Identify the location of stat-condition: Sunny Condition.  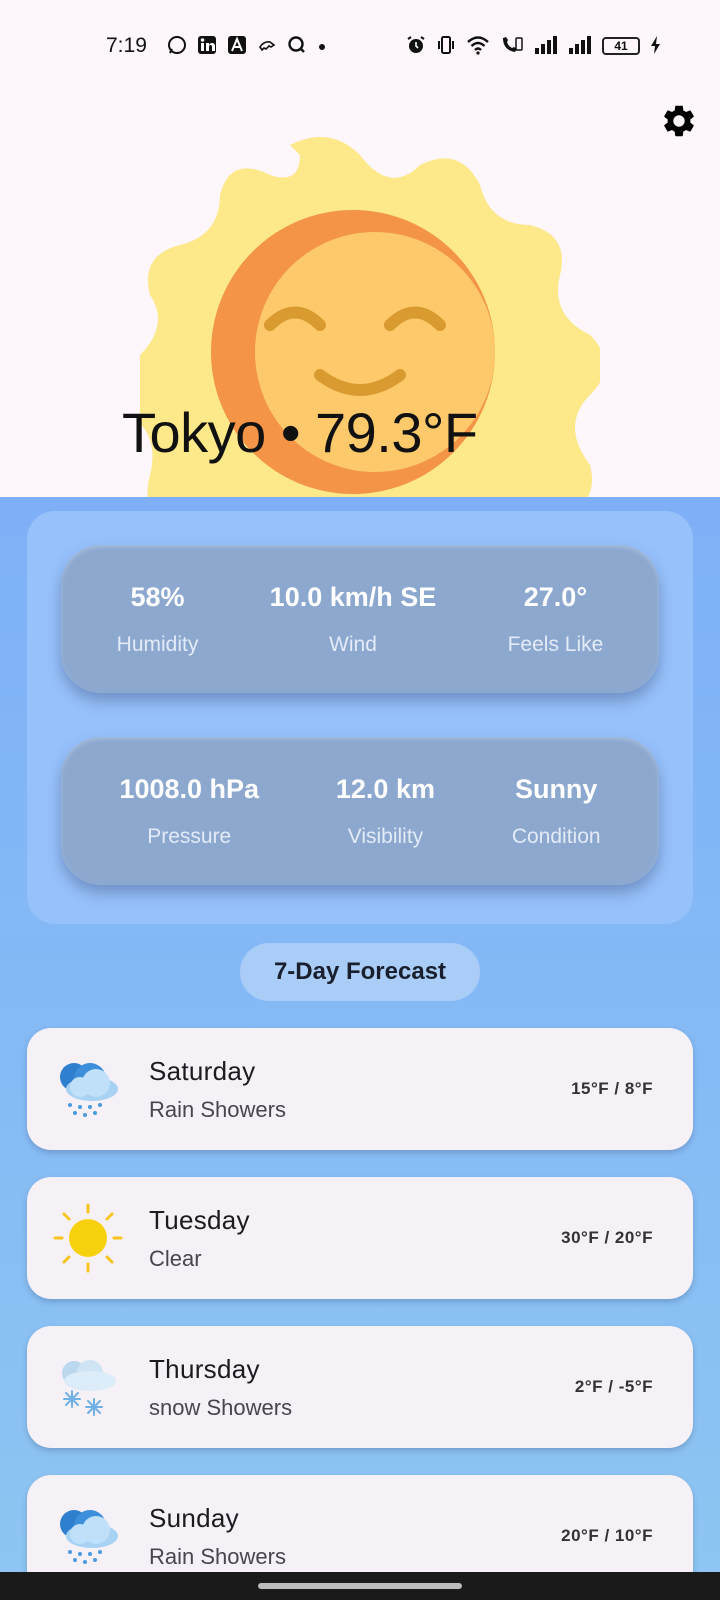
(556, 811).